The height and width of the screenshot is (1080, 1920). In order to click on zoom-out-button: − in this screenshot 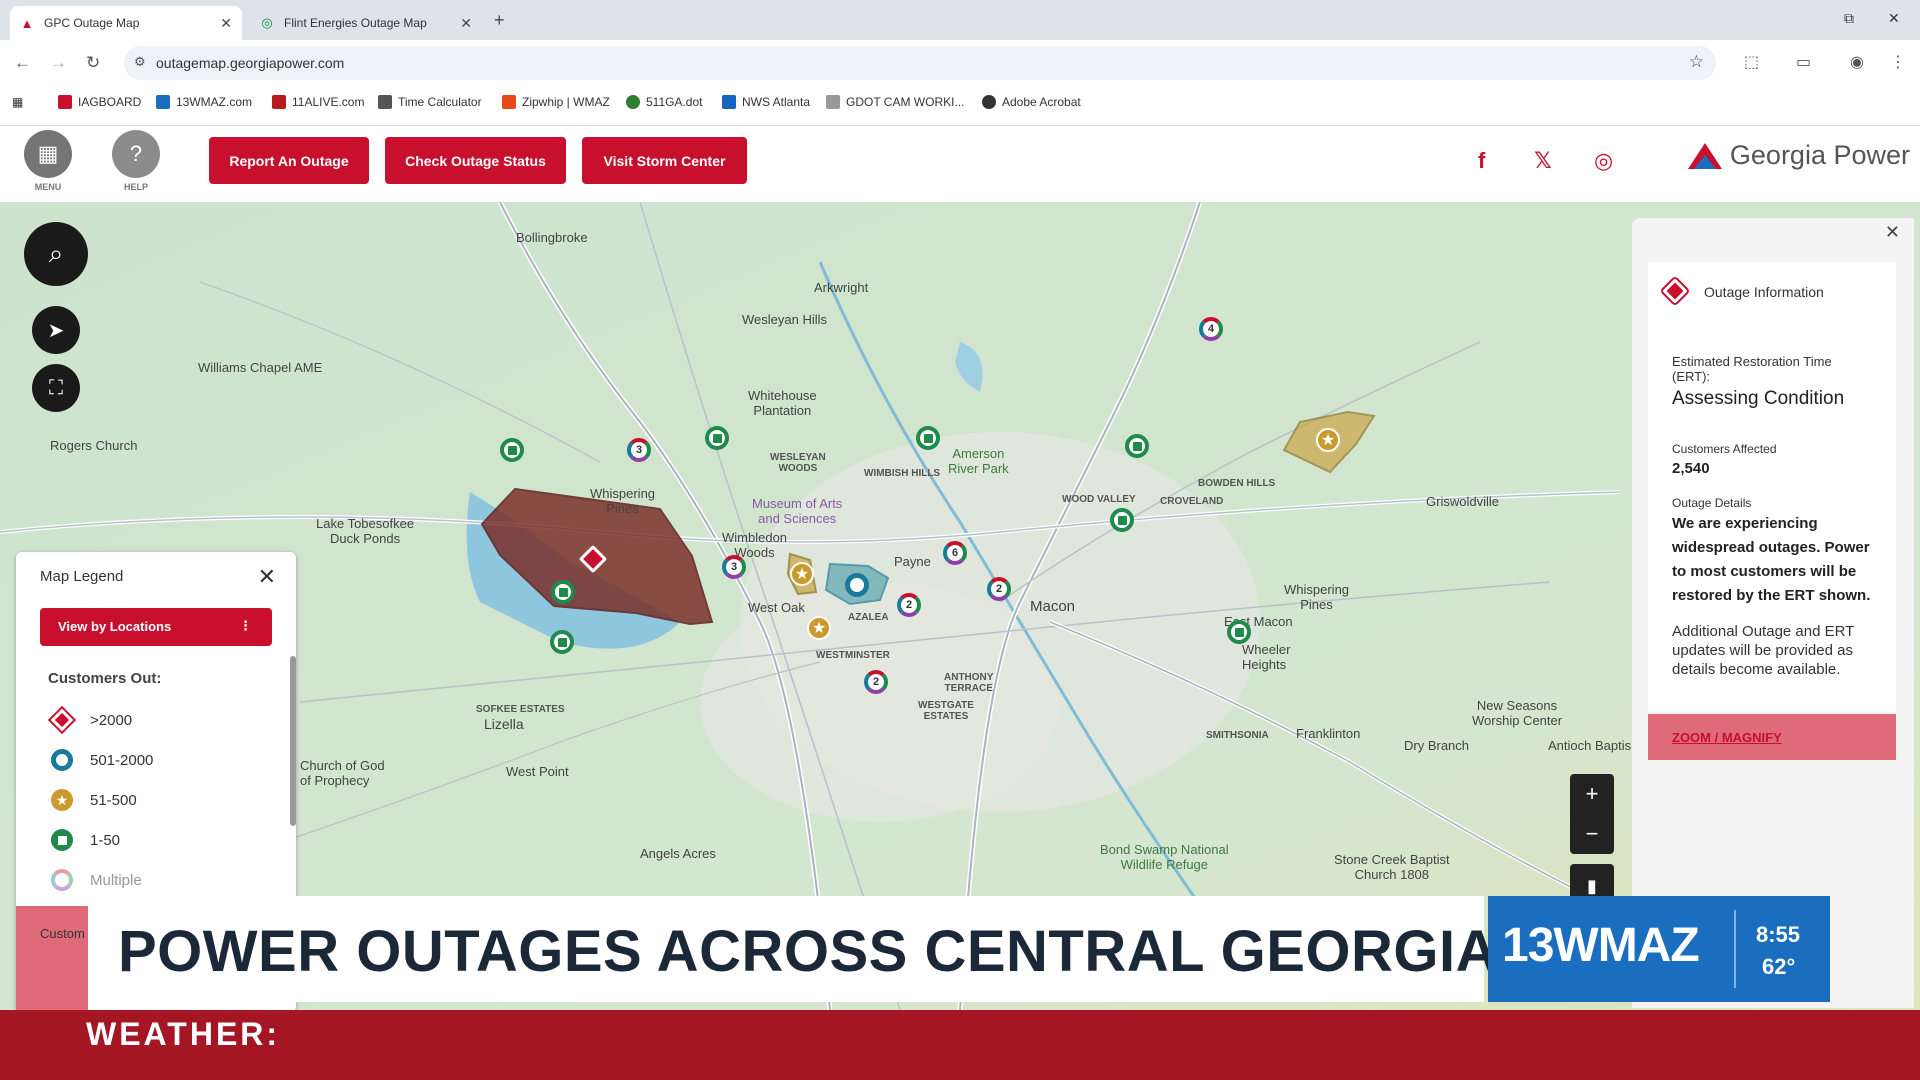, I will do `click(1592, 834)`.